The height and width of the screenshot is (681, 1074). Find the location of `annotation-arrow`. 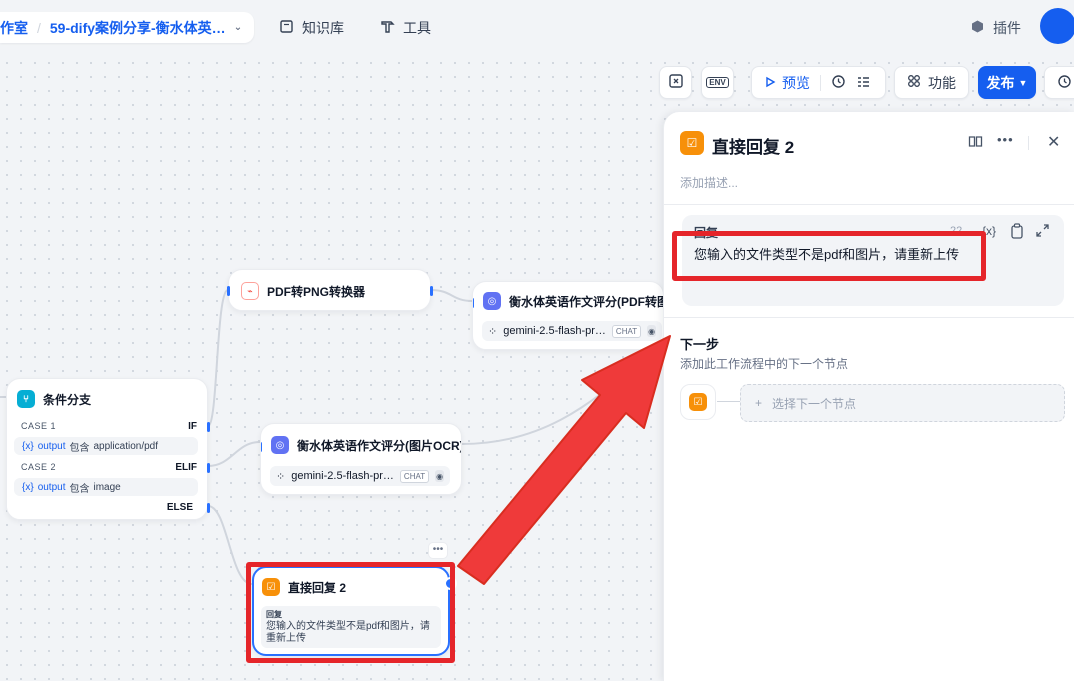

annotation-arrow is located at coordinates (564, 460).